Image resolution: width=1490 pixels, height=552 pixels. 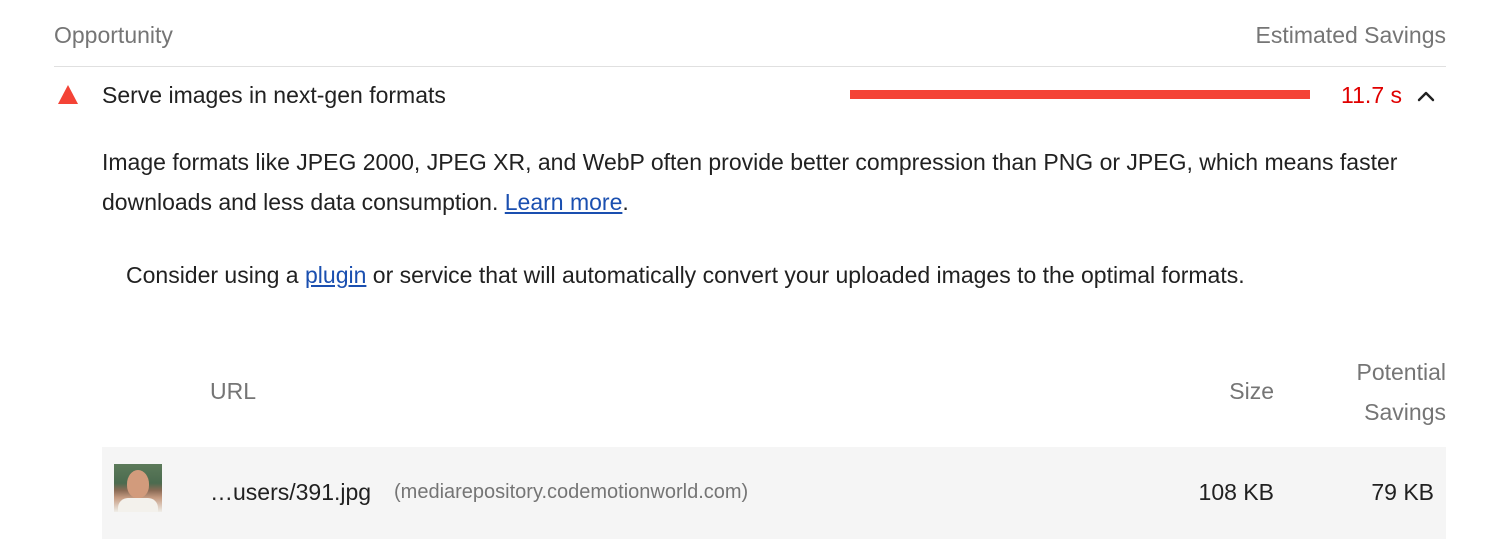 What do you see at coordinates (1401, 372) in the screenshot?
I see `potential-savings-header-line1: Potential` at bounding box center [1401, 372].